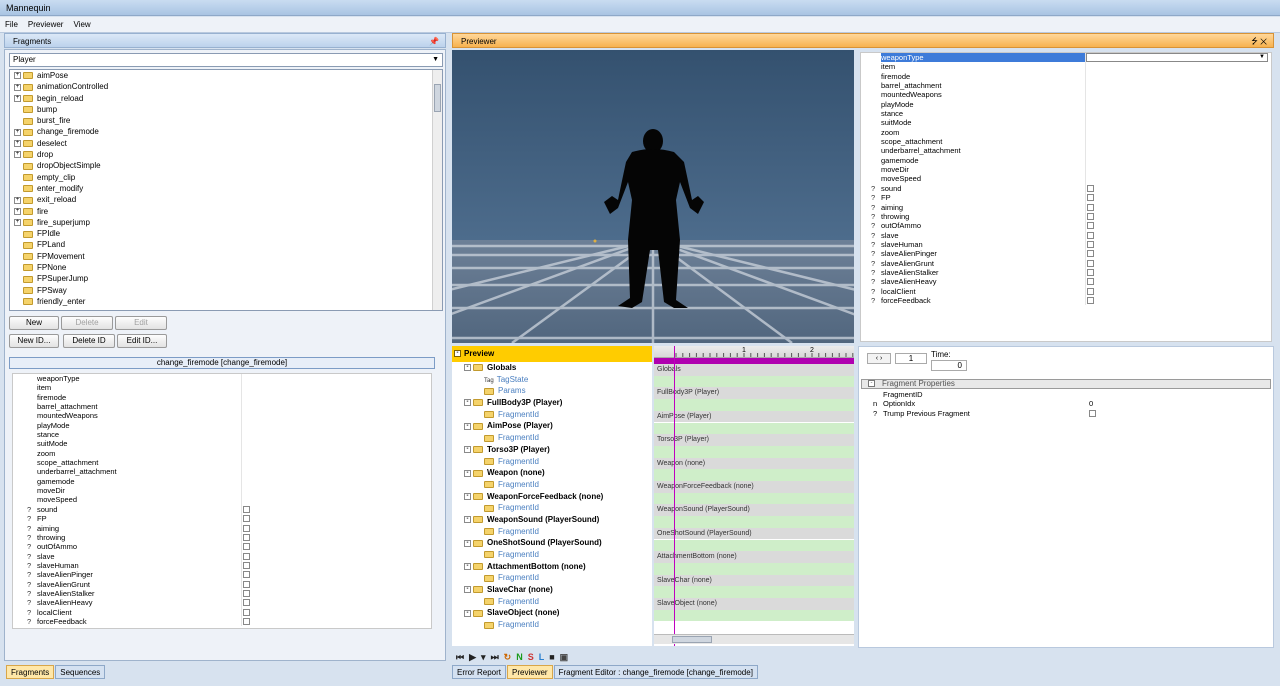 This screenshot has width=1280, height=686. I want to click on tree-item: FPNone, so click(226, 267).